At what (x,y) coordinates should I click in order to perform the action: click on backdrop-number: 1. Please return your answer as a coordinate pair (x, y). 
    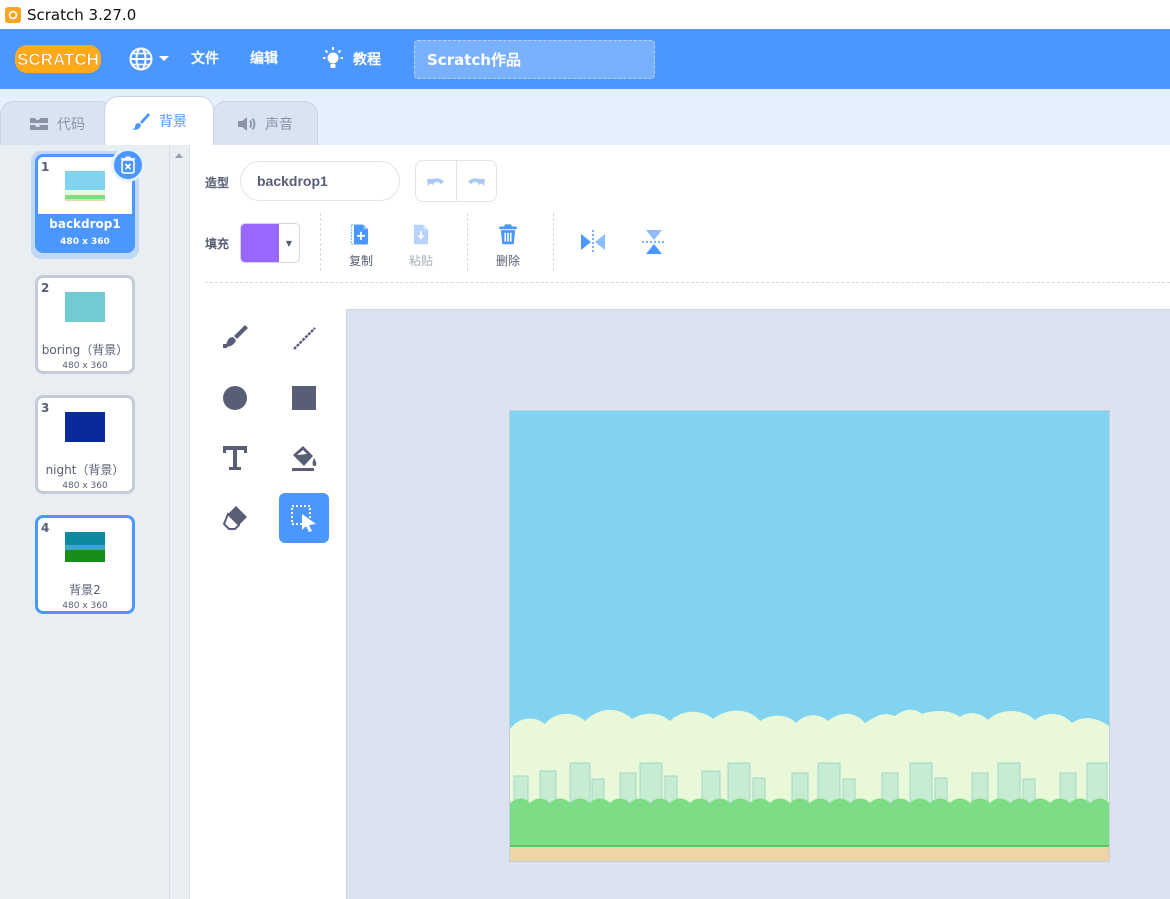
    Looking at the image, I should click on (45, 167).